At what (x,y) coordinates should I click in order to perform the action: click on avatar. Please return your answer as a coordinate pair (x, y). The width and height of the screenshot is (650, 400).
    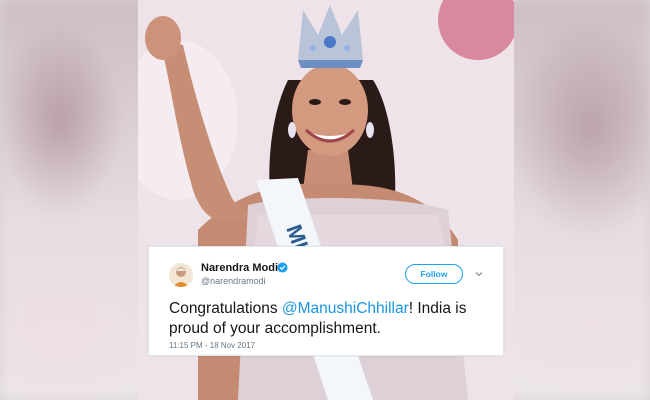
    Looking at the image, I should click on (181, 275).